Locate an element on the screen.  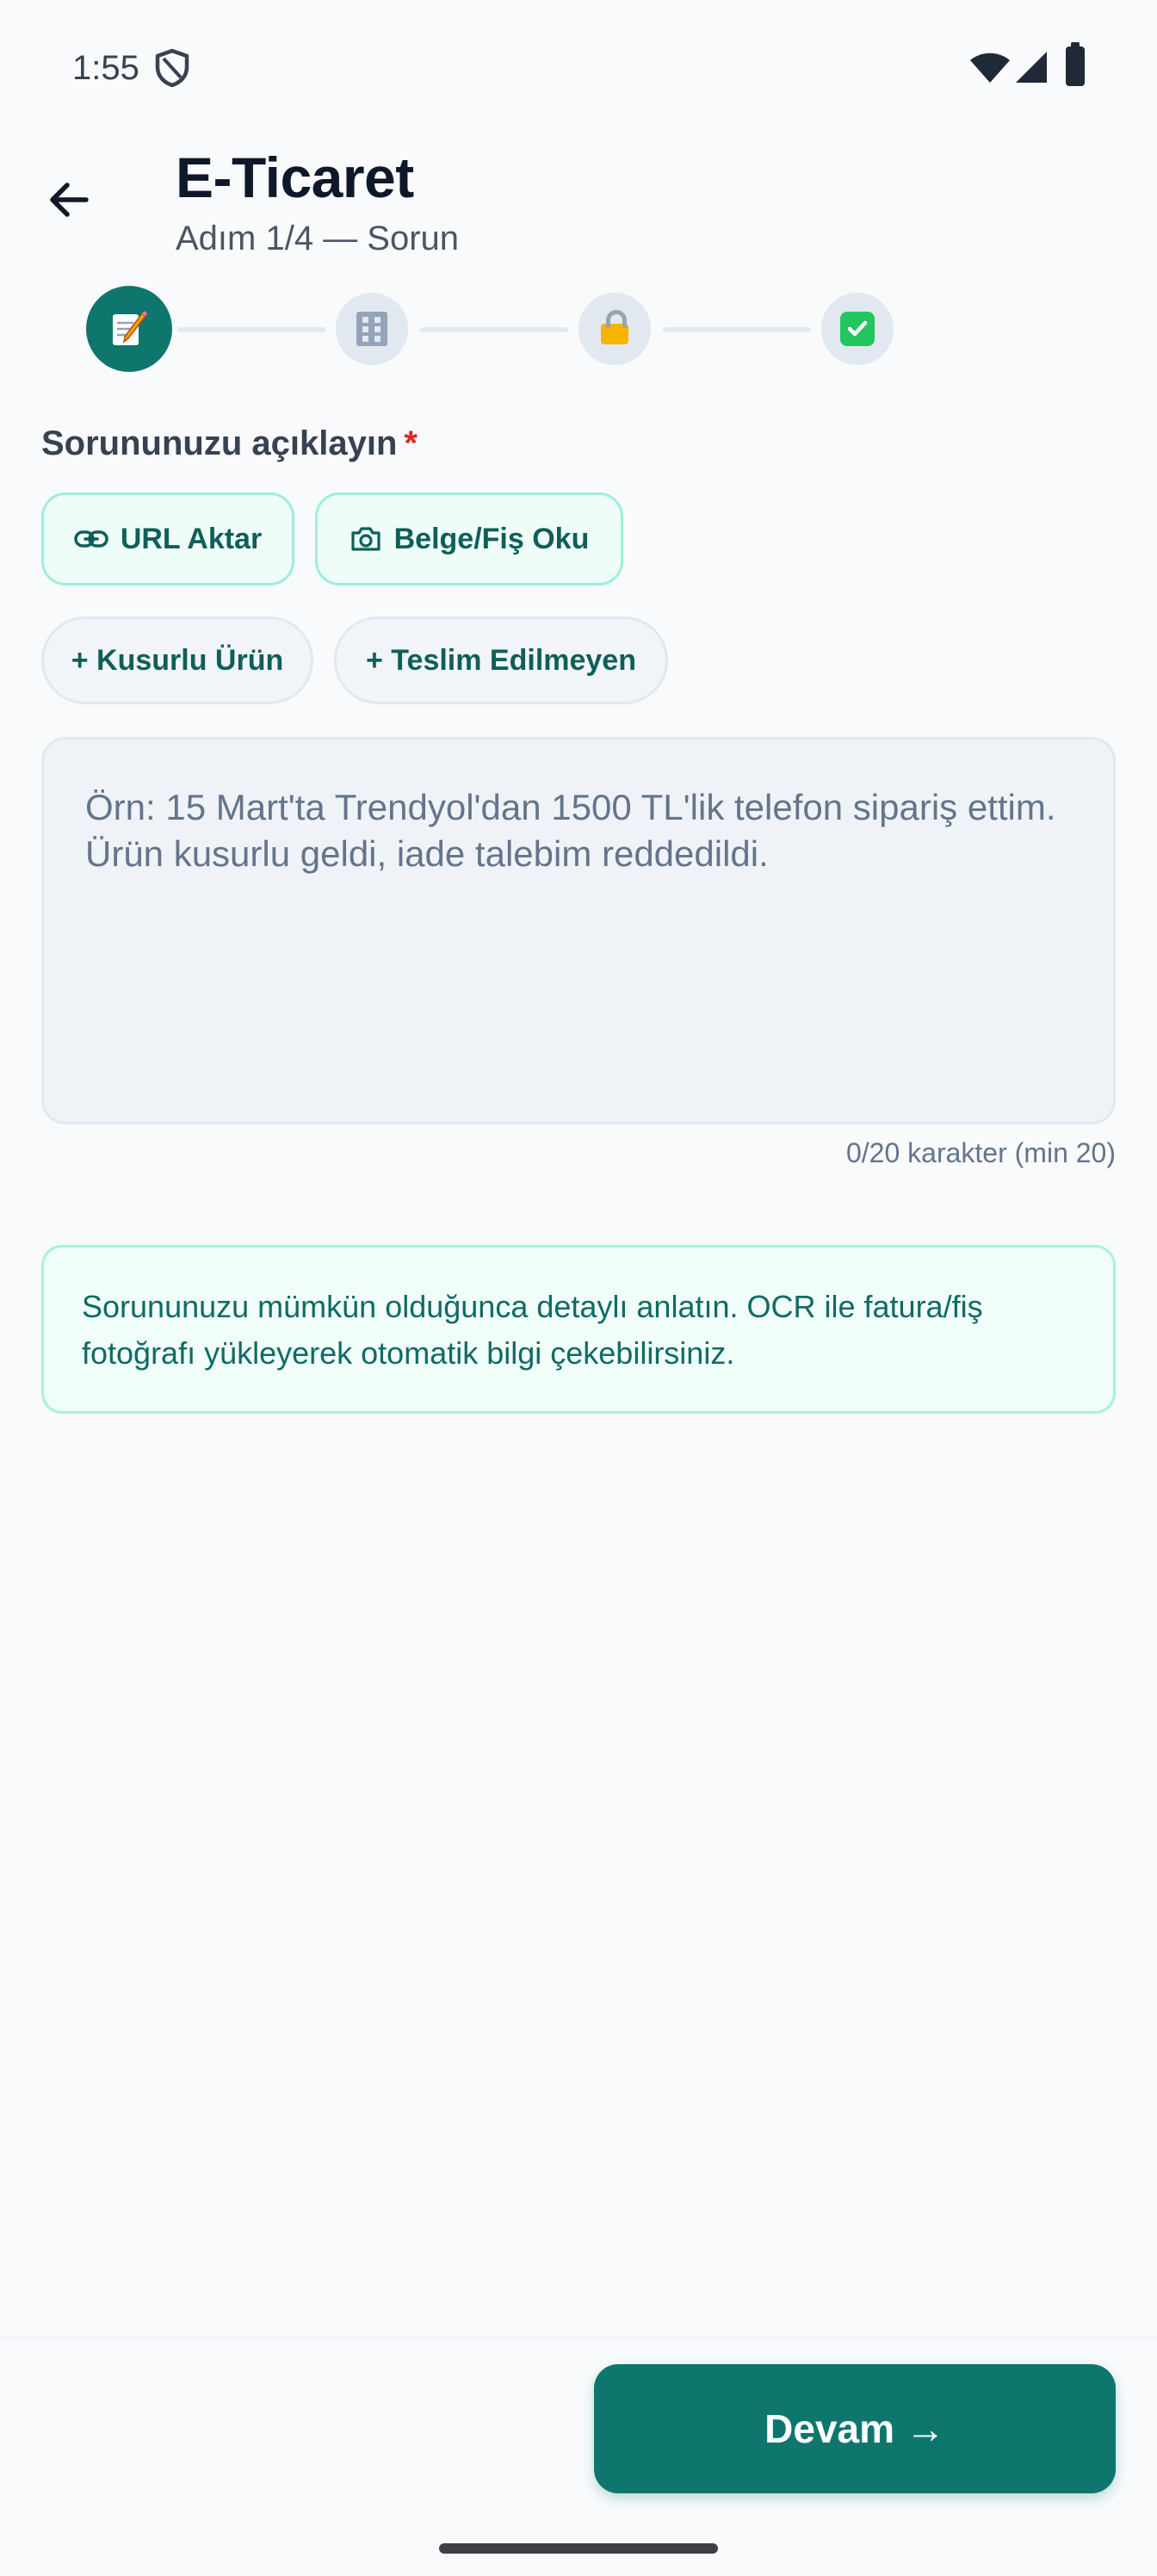
page-title: E-Ticaret is located at coordinates (295, 178).